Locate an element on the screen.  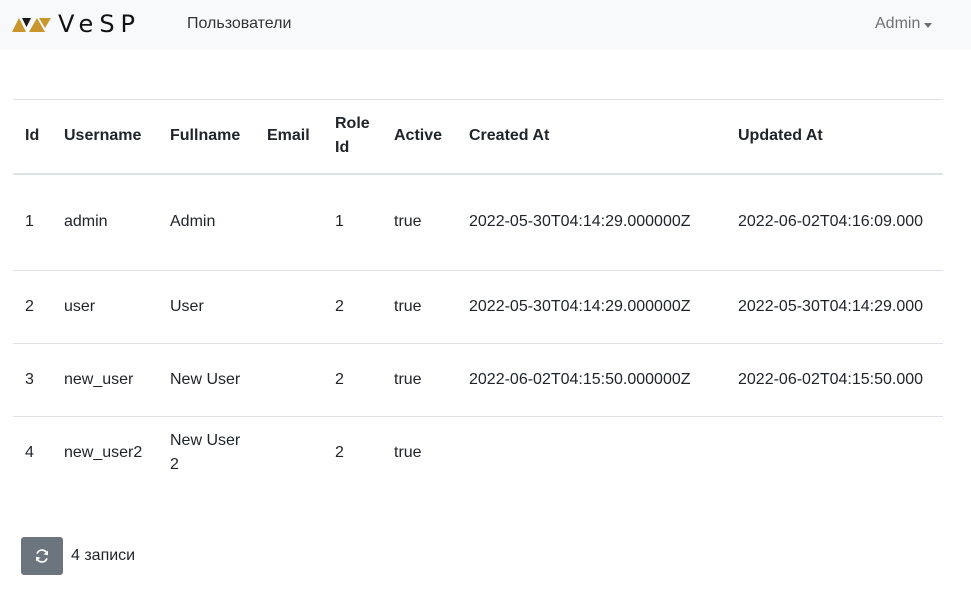
cell-username: new_user is located at coordinates (99, 379).